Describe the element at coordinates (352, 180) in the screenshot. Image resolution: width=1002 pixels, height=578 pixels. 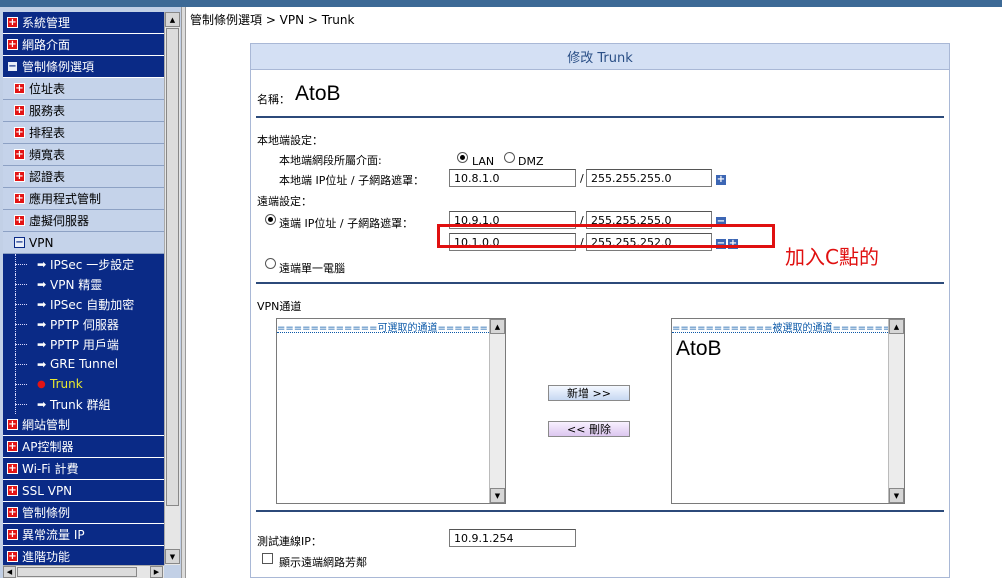
I see `local-ip-label: 本地端 IP位址 / 子網路遮罩：` at that location.